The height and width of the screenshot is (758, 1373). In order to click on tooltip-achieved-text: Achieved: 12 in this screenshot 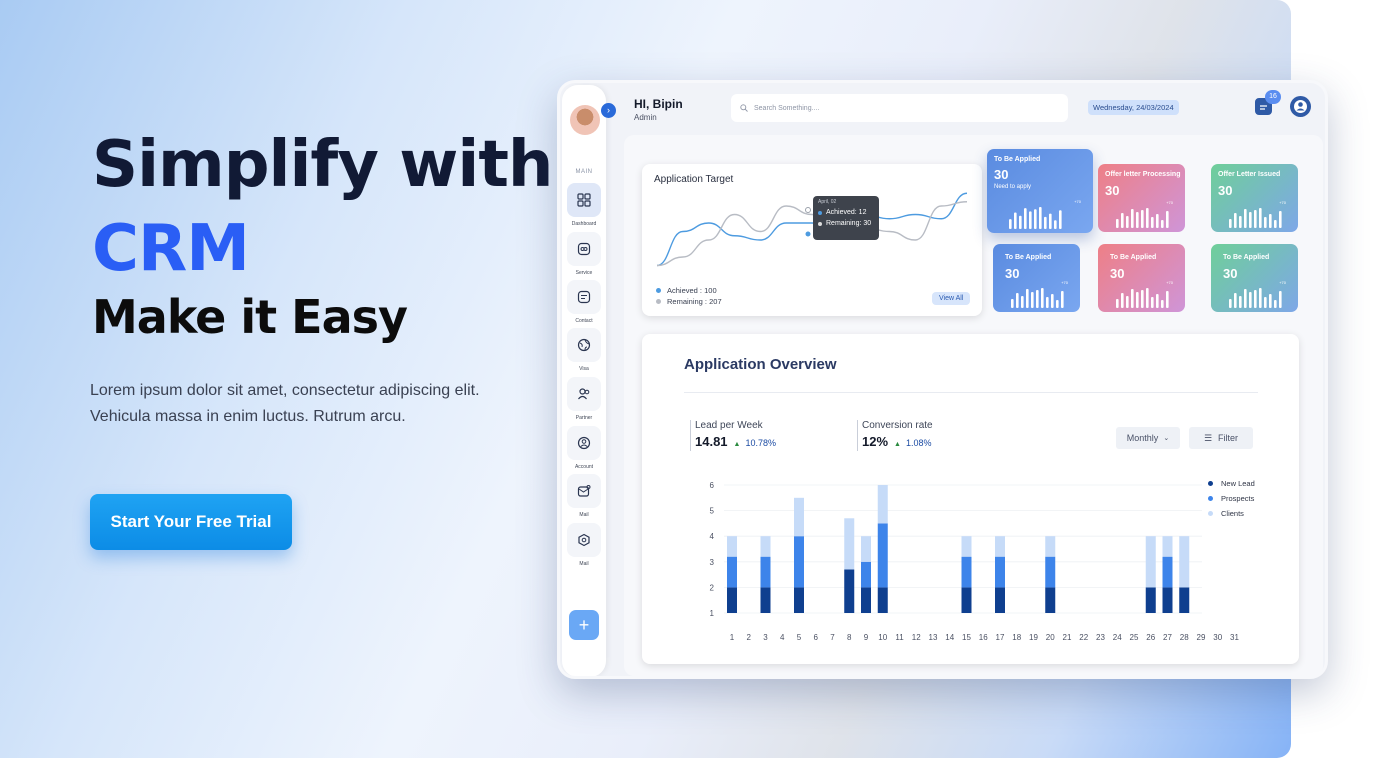, I will do `click(846, 212)`.